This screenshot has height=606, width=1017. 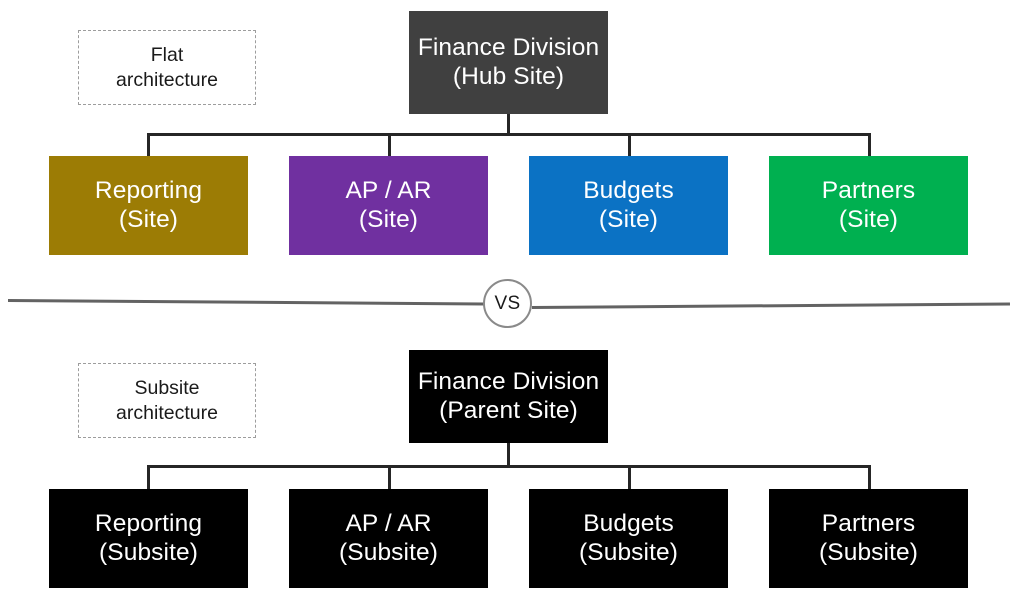 What do you see at coordinates (628, 552) in the screenshot?
I see `subsite-budgets-subtitle: (Subsite)` at bounding box center [628, 552].